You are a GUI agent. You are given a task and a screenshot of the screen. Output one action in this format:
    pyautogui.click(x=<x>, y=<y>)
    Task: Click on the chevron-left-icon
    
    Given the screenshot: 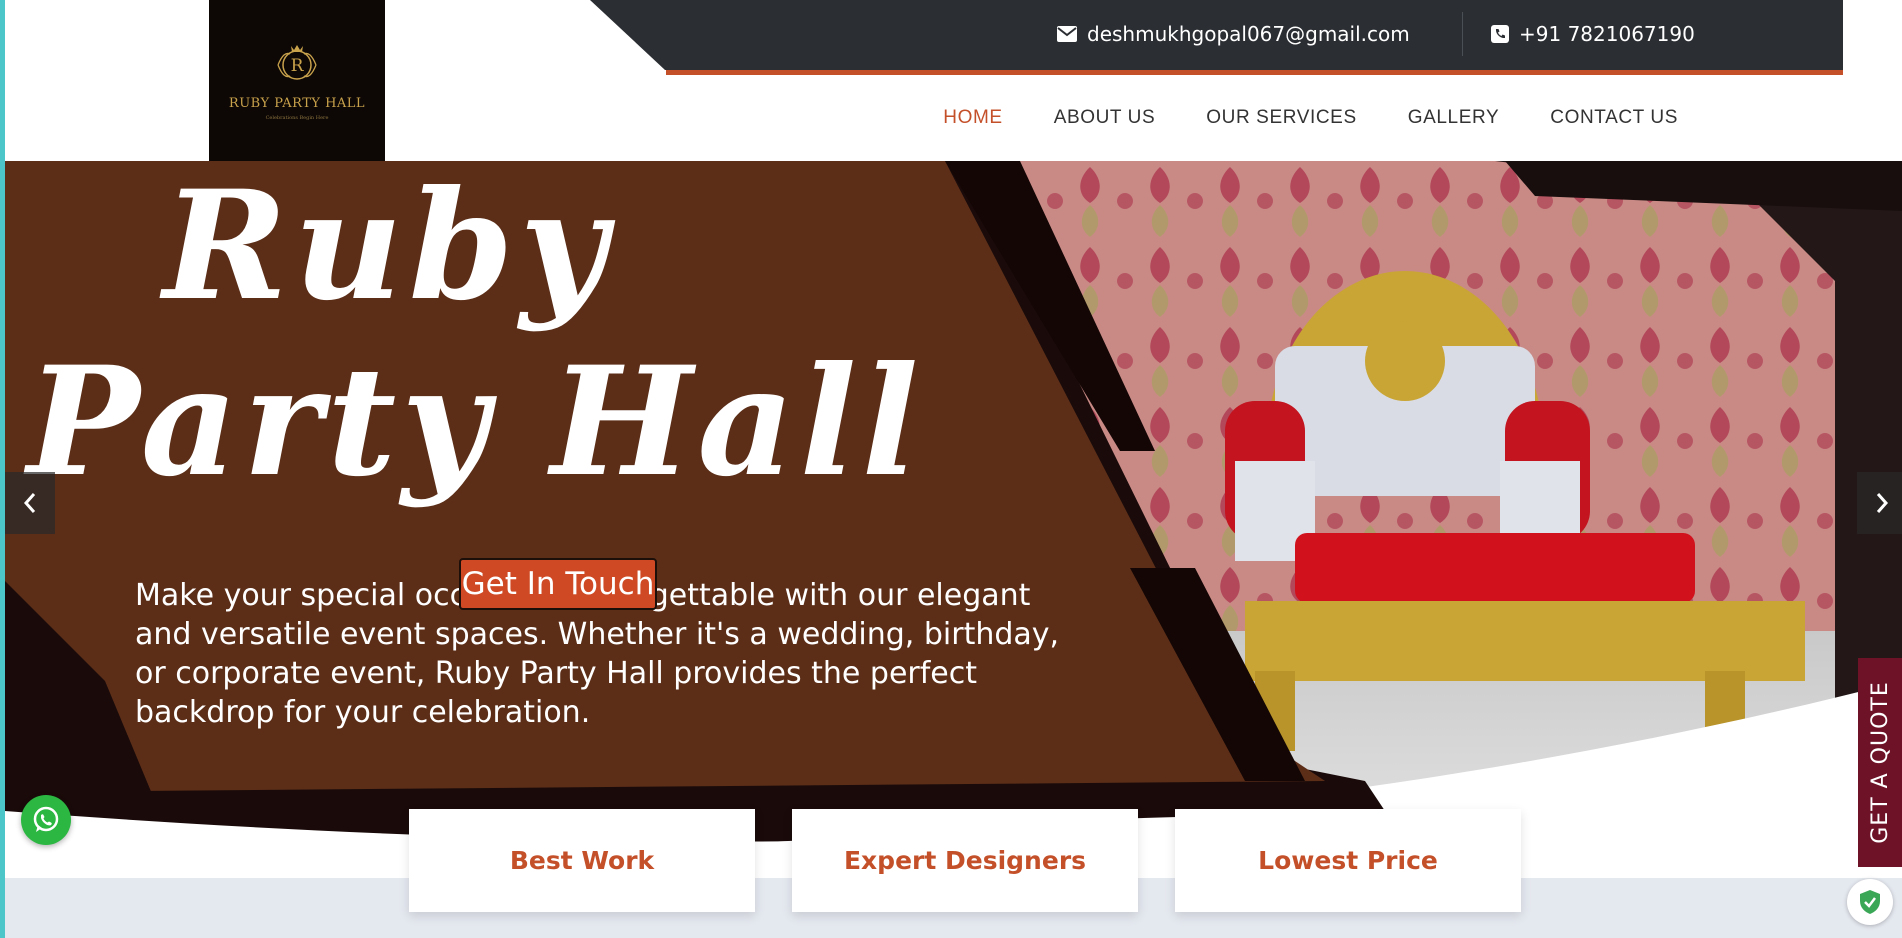 What is the action you would take?
    pyautogui.click(x=29, y=503)
    